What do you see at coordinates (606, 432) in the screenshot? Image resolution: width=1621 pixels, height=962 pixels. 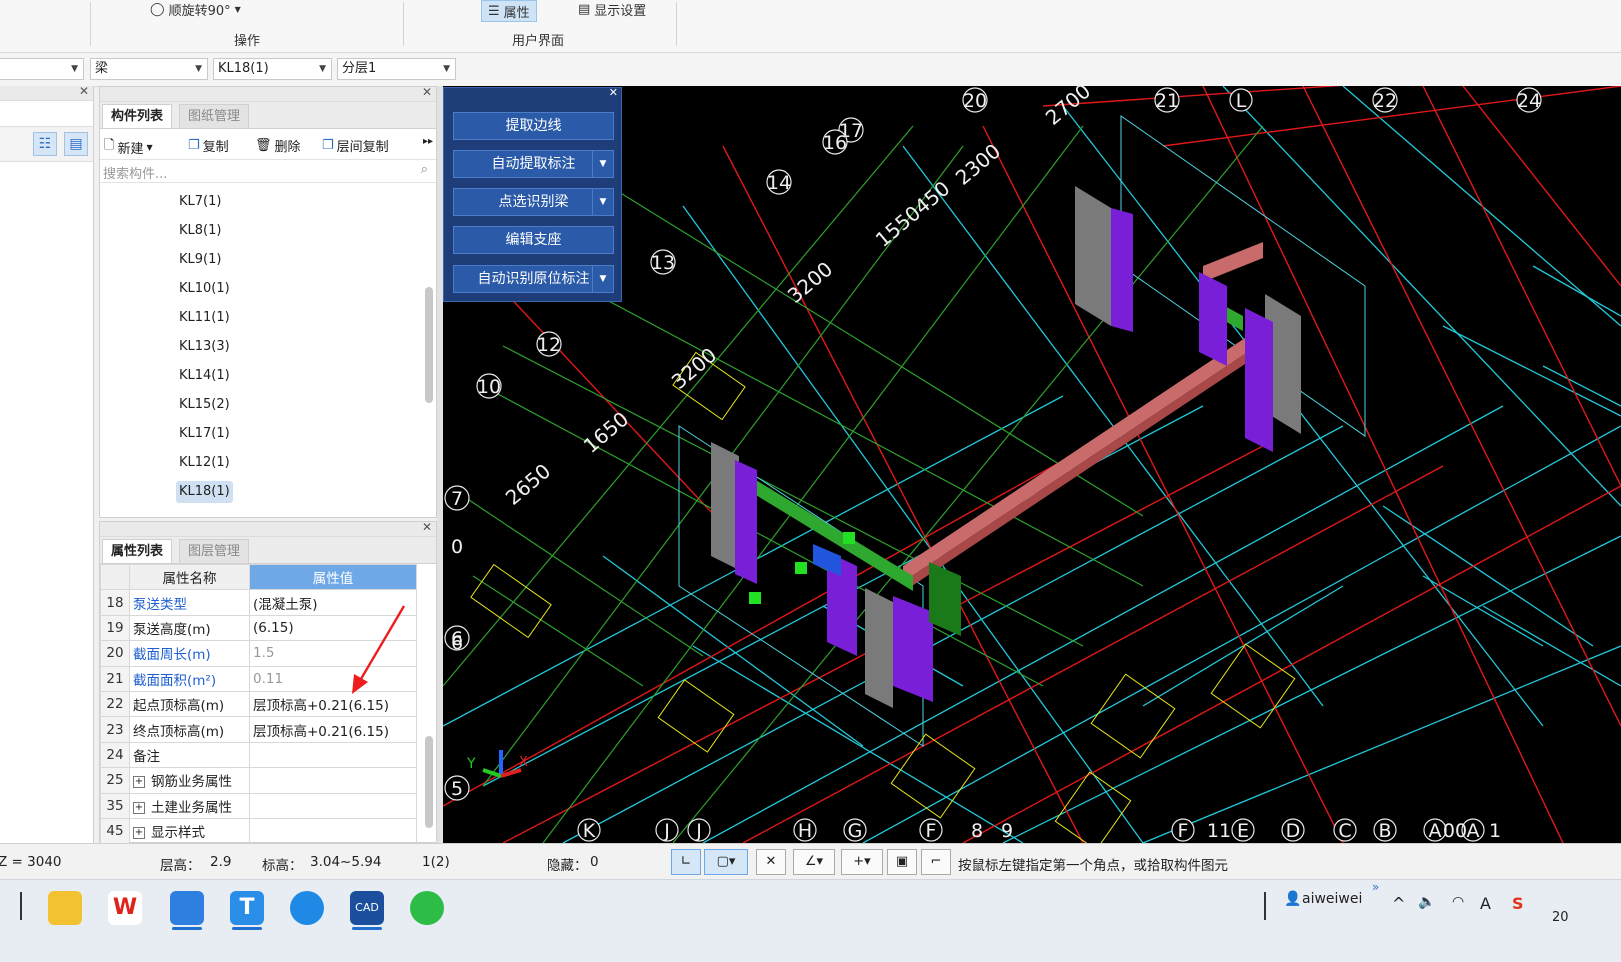 I see `dimension-text: 1650` at bounding box center [606, 432].